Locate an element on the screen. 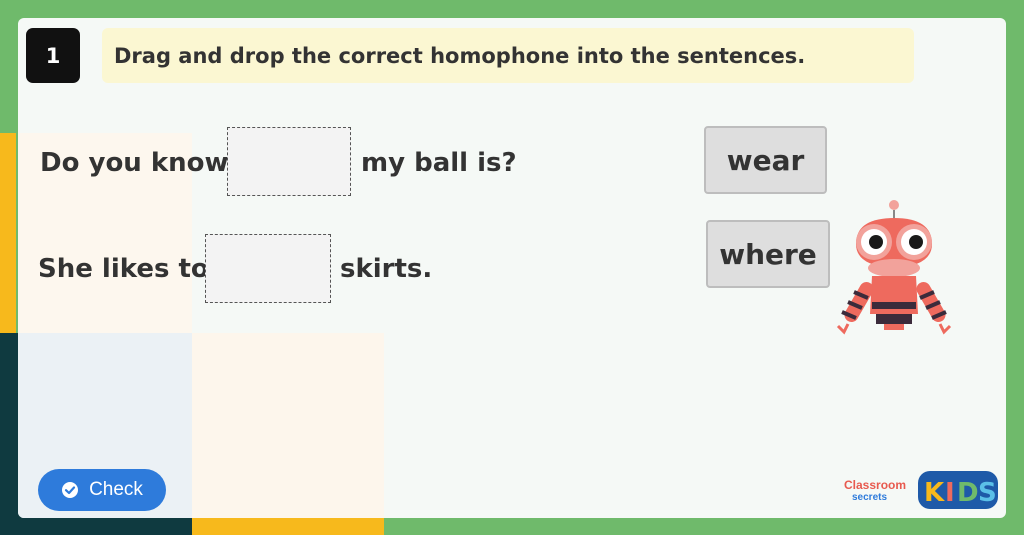 Image resolution: width=1024 pixels, height=535 pixels. background-yellow-bottom-block is located at coordinates (288, 526).